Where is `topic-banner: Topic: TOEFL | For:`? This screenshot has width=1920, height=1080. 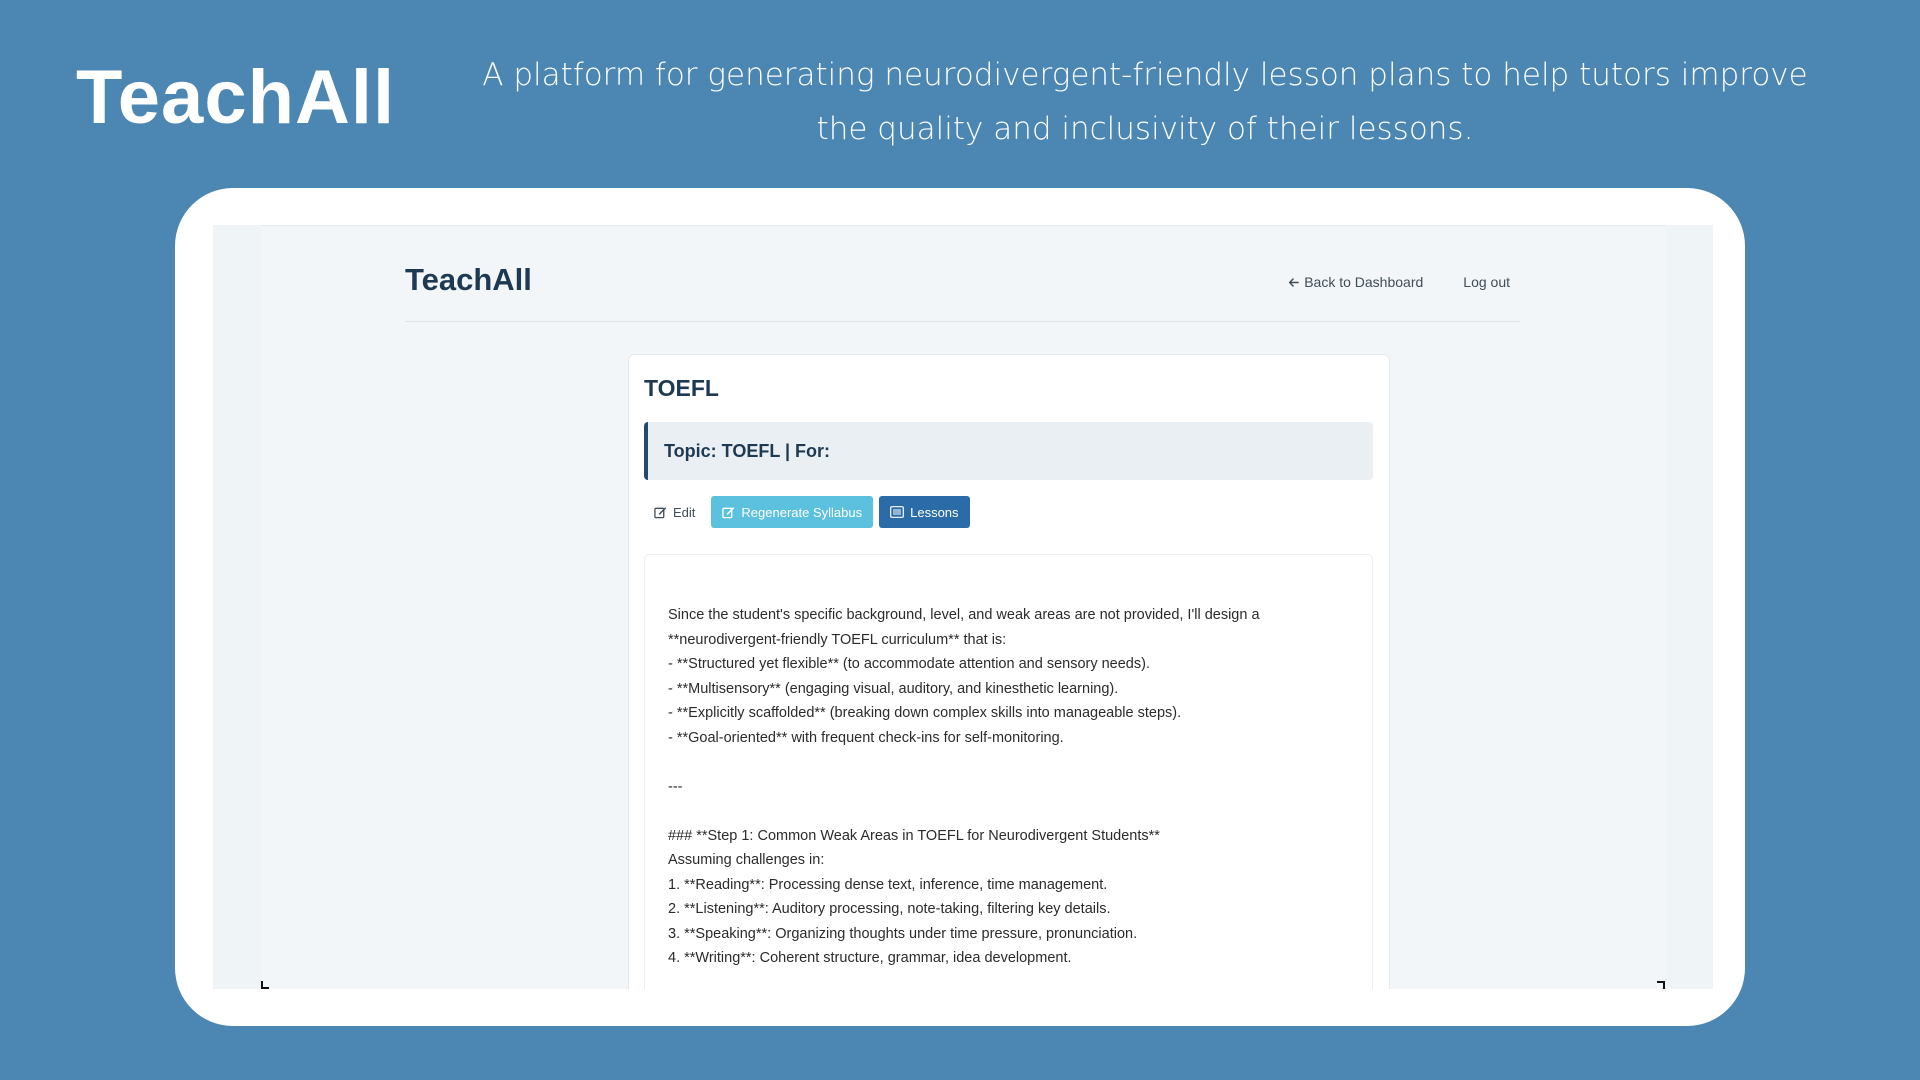 topic-banner: Topic: TOEFL | For: is located at coordinates (1008, 451).